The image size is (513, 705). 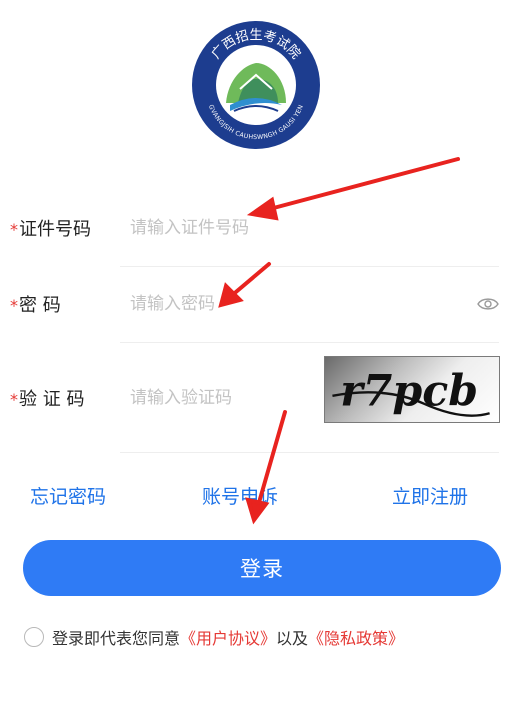 I want to click on logo-emblem-icon: 广西招生考试院 GVANGJSIH CAUHSWNGH GAUSI YEN, so click(x=256, y=85).